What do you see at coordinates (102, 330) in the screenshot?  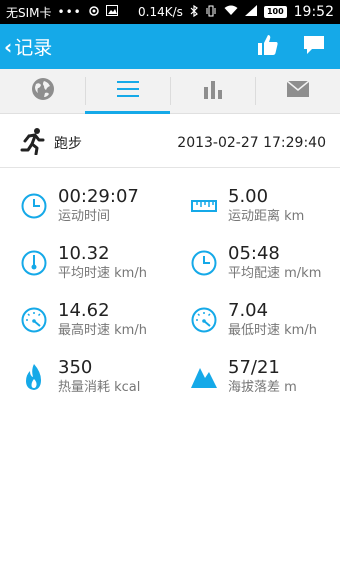 I see `stat-label: 最高时速 km/h` at bounding box center [102, 330].